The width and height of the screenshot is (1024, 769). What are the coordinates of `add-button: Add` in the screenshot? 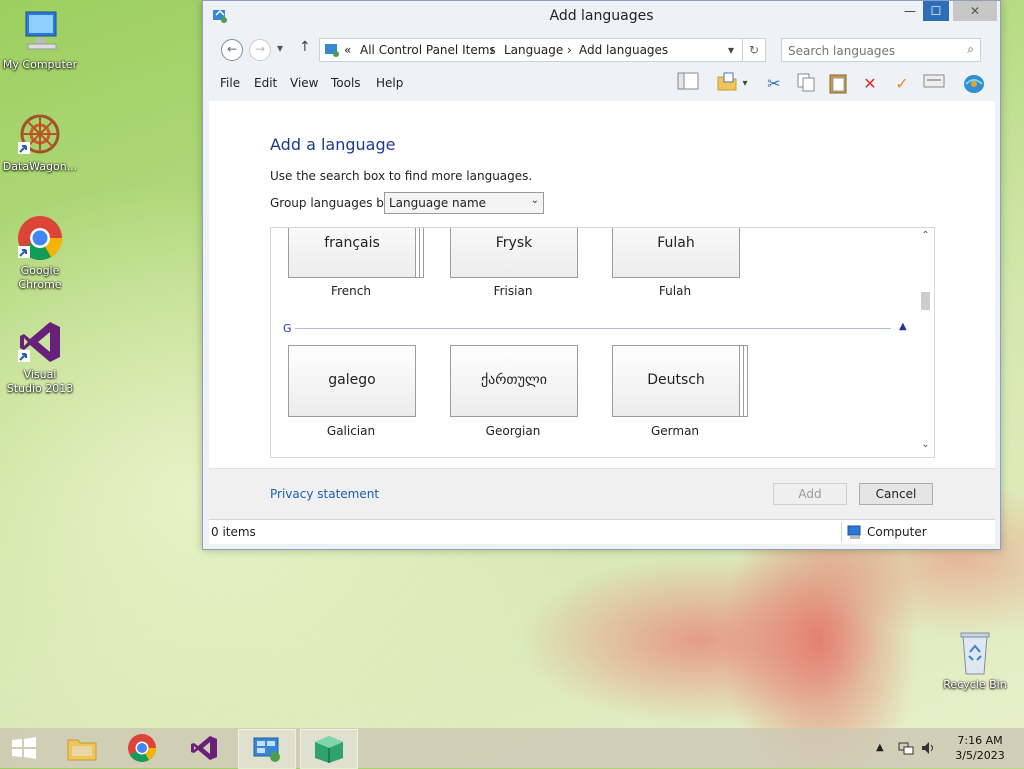 It's located at (810, 494).